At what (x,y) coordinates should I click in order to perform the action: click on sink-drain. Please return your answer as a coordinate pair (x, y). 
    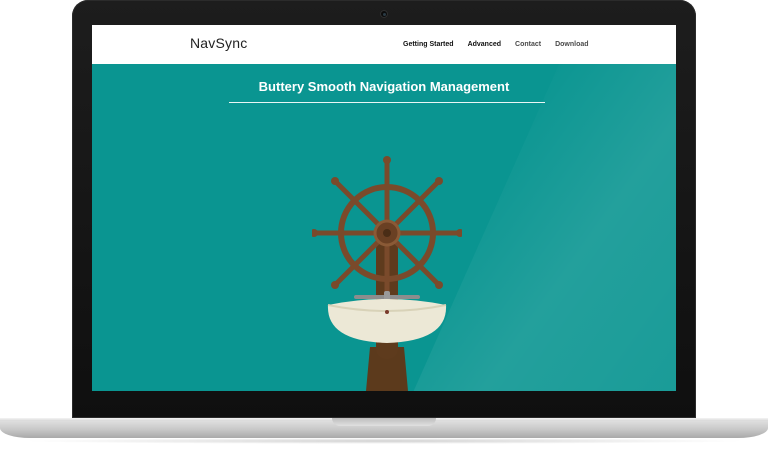
    Looking at the image, I should click on (387, 312).